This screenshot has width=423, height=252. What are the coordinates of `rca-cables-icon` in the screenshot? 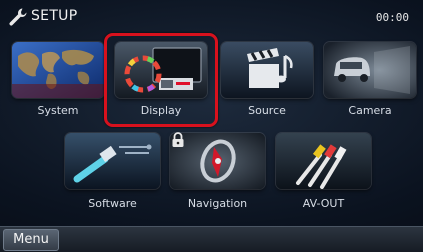 It's located at (323, 161).